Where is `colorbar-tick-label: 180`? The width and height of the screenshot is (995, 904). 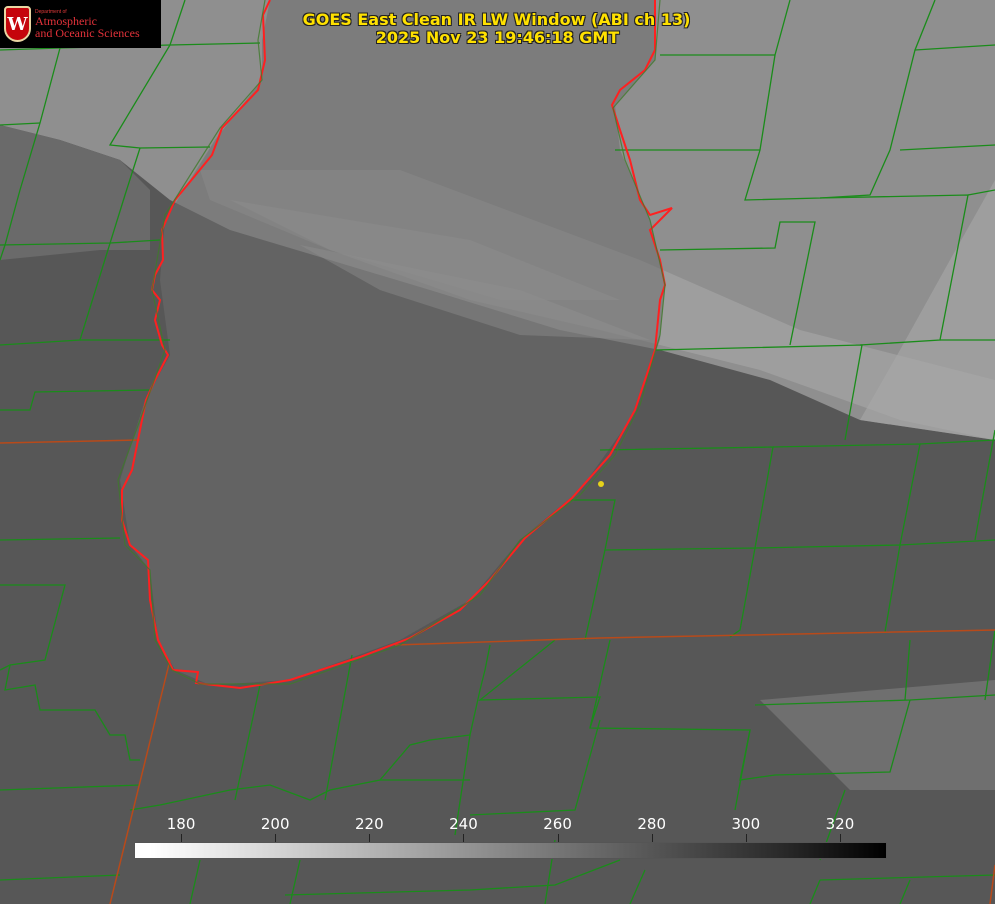
colorbar-tick-label: 180 is located at coordinates (181, 824).